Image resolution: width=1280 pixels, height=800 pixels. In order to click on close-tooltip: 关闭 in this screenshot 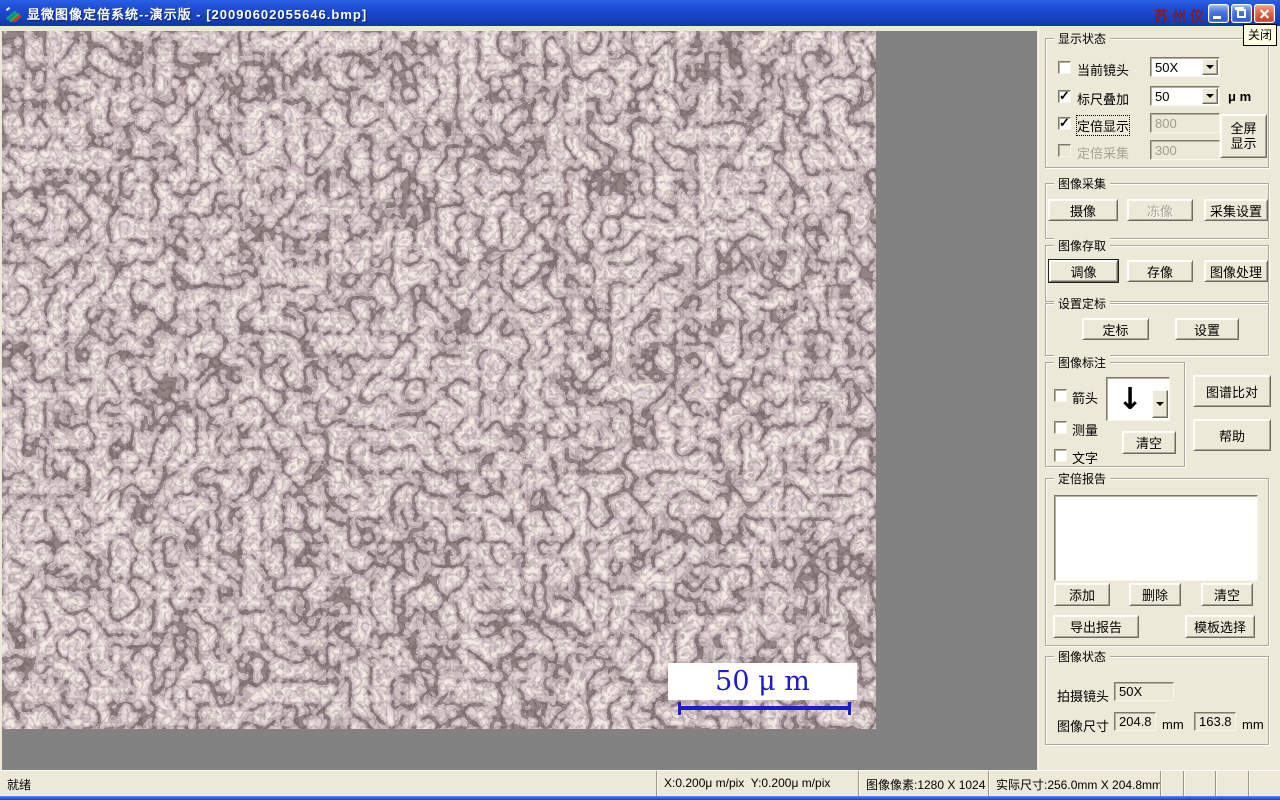, I will do `click(1260, 35)`.